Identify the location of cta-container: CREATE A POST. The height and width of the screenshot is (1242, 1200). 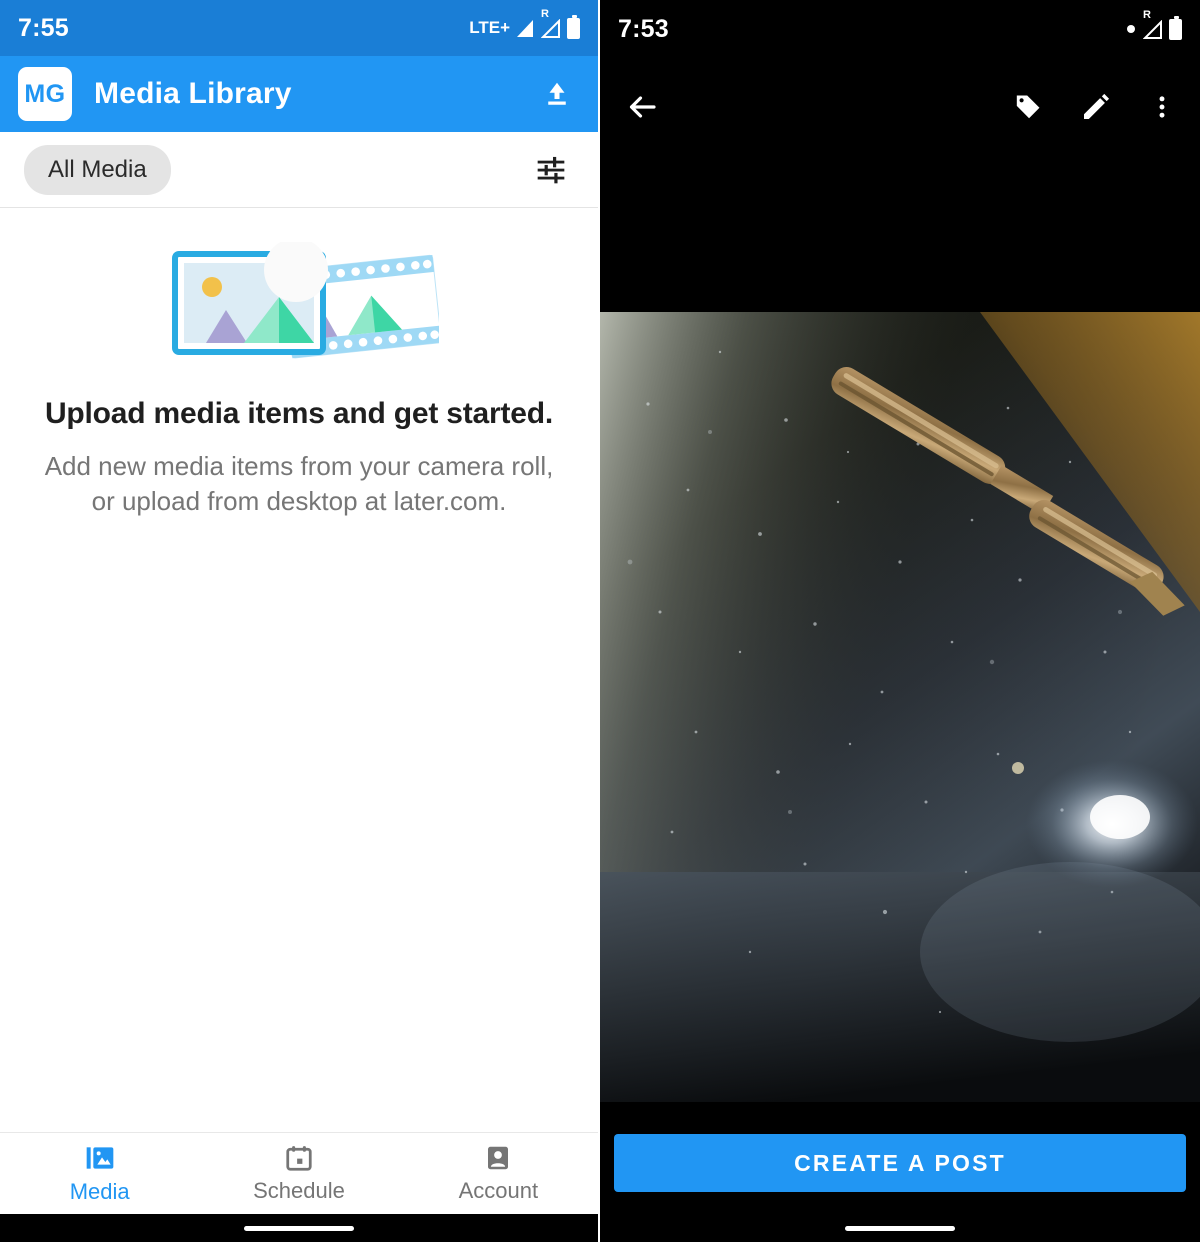
(900, 1174).